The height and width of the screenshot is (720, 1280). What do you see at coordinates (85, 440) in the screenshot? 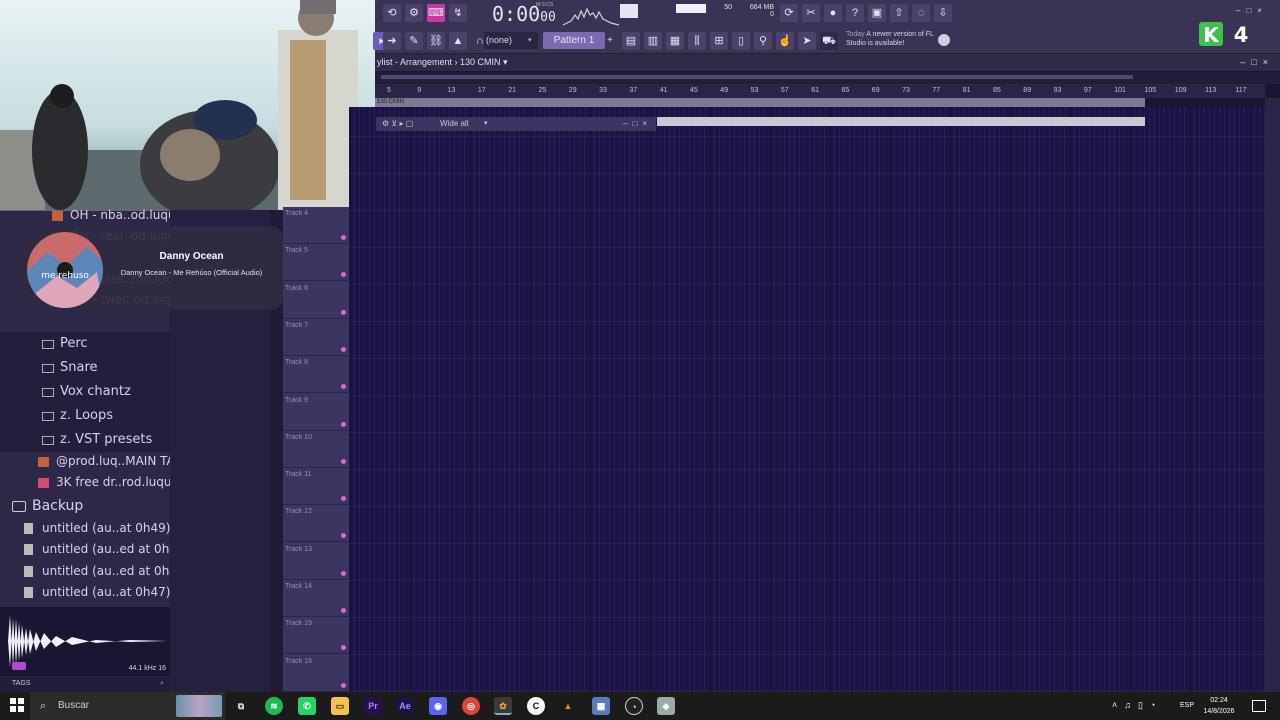
I see `browser-folder: z. VST presets` at bounding box center [85, 440].